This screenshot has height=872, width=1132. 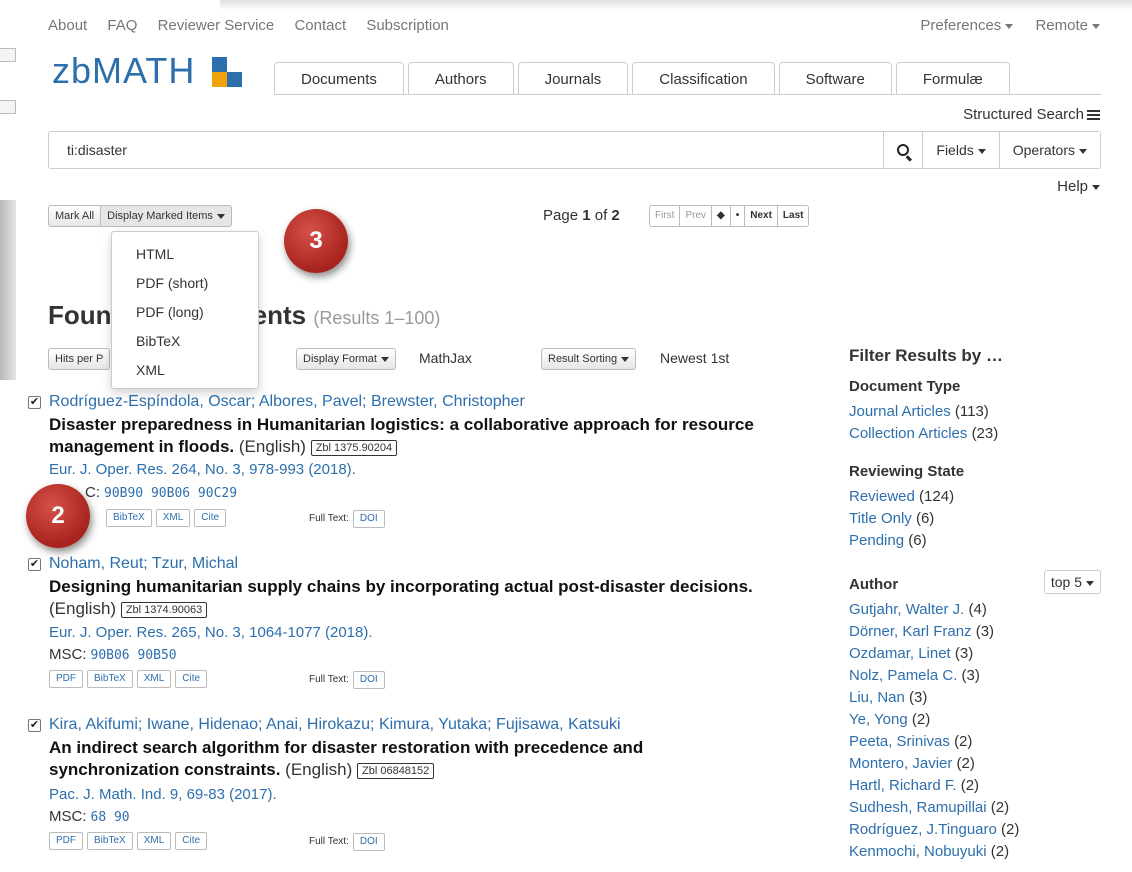 I want to click on zbmath-logo-icon, so click(x=227, y=72).